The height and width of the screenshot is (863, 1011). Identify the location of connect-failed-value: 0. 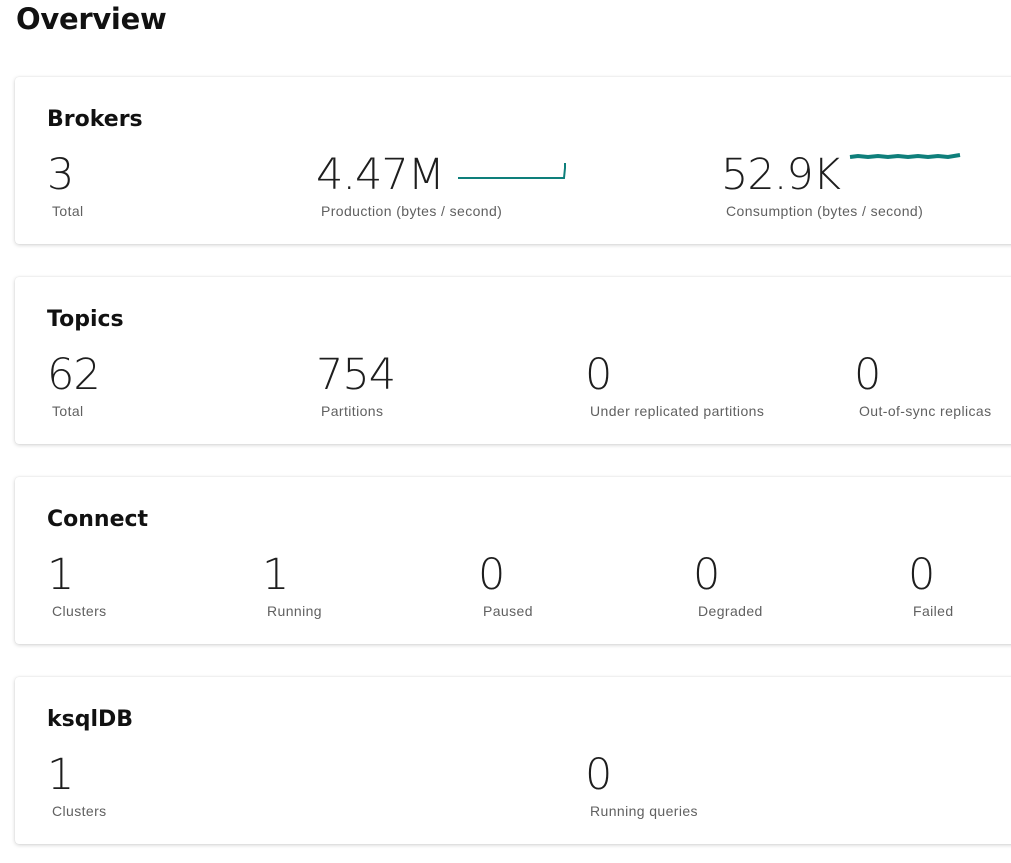
(921, 575).